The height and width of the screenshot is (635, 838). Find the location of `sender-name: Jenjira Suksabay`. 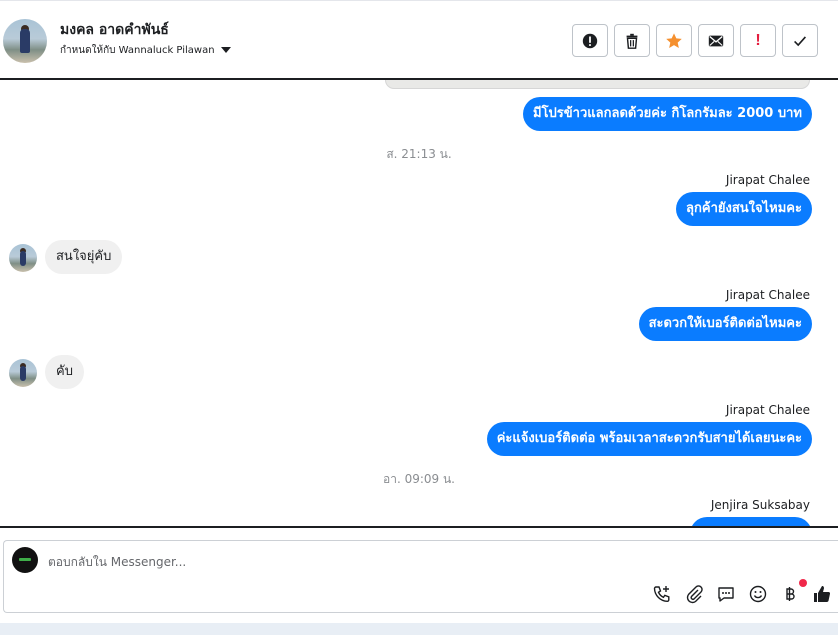

sender-name: Jenjira Suksabay is located at coordinates (760, 505).